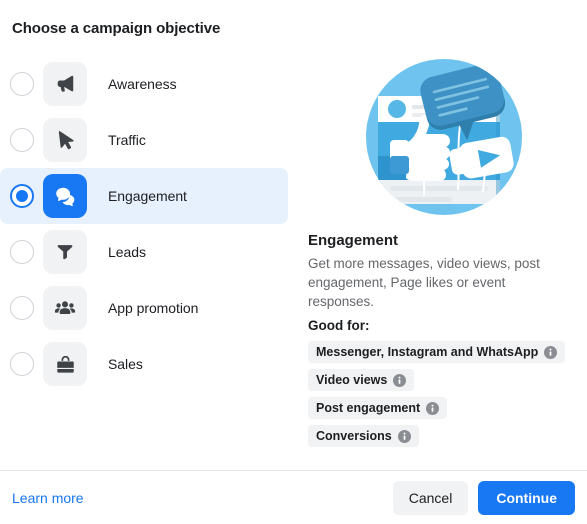 The image size is (587, 524). Describe the element at coordinates (22, 364) in the screenshot. I see `radio-sales` at that location.